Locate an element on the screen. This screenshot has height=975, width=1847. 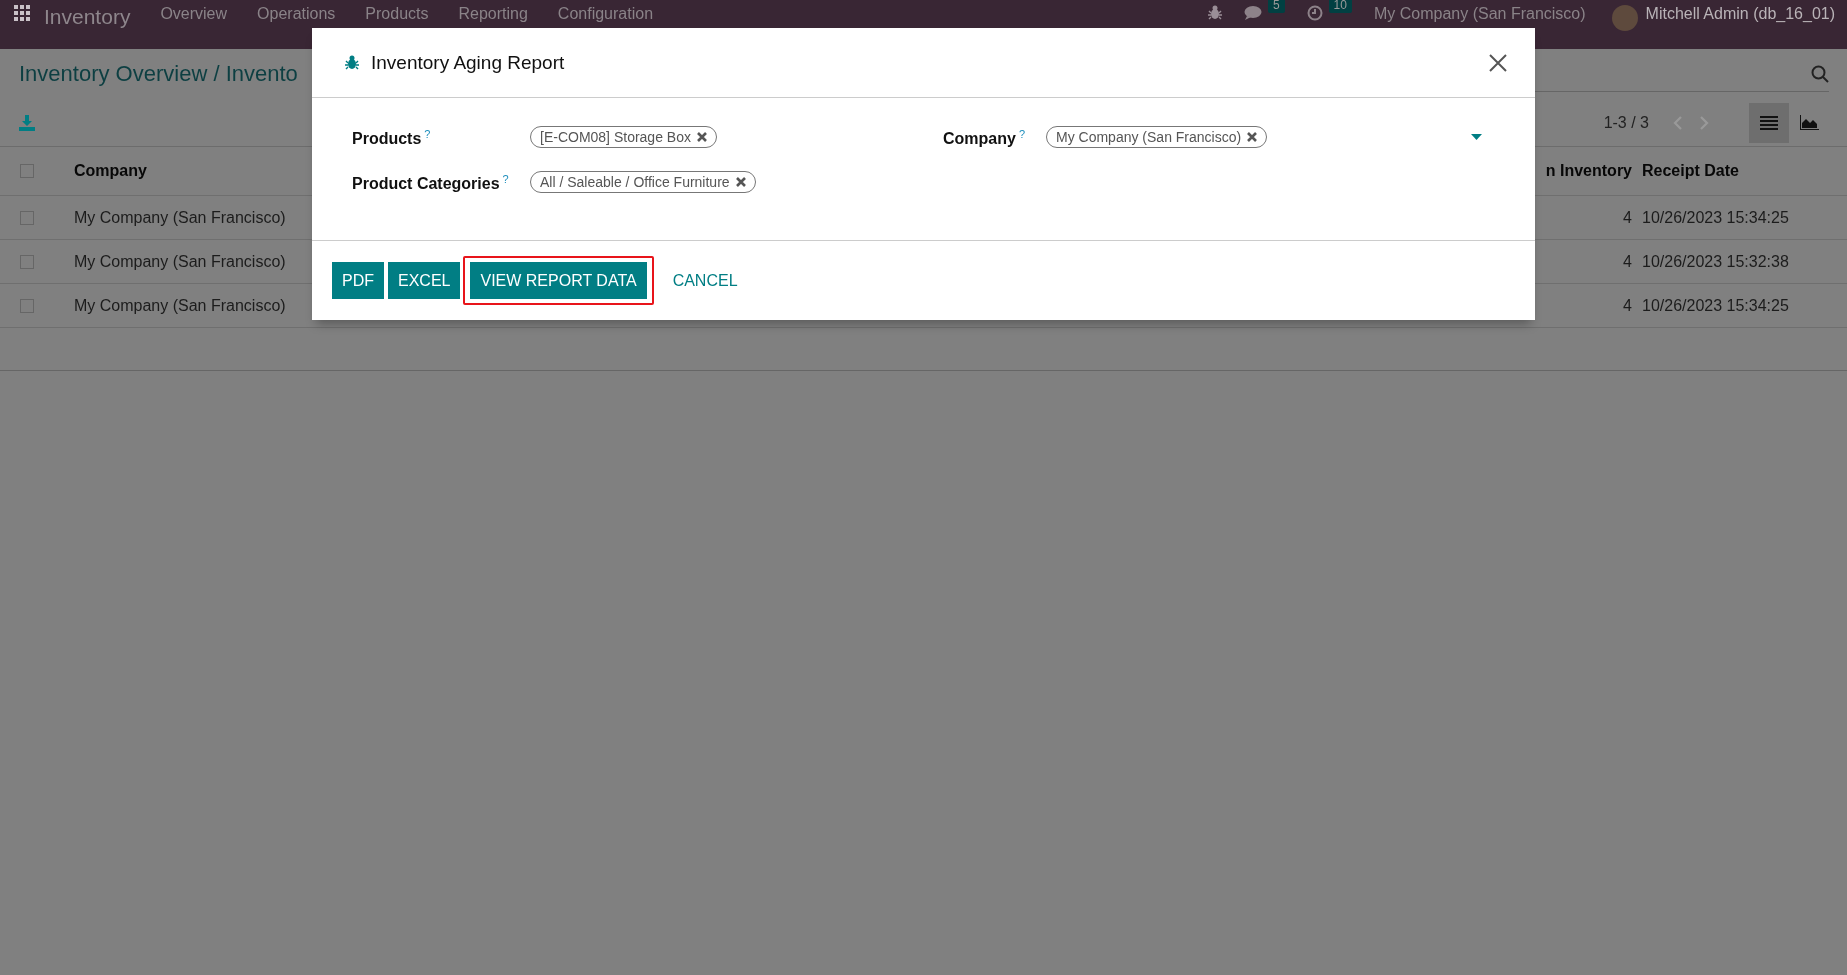
menu-item: Overview is located at coordinates (194, 14).